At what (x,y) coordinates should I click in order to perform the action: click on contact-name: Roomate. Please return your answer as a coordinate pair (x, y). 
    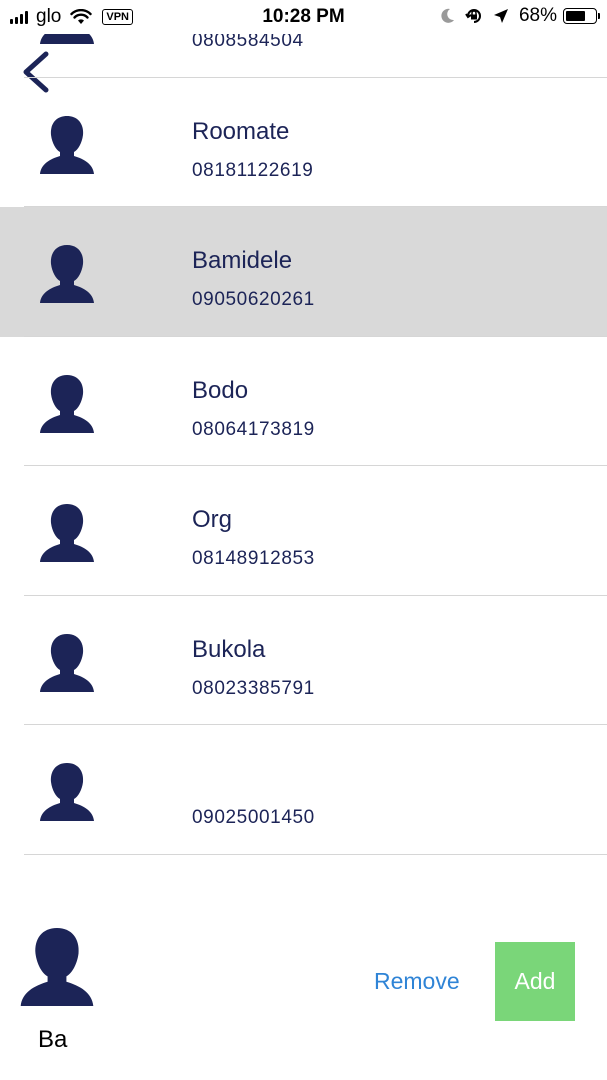
    Looking at the image, I should click on (241, 131).